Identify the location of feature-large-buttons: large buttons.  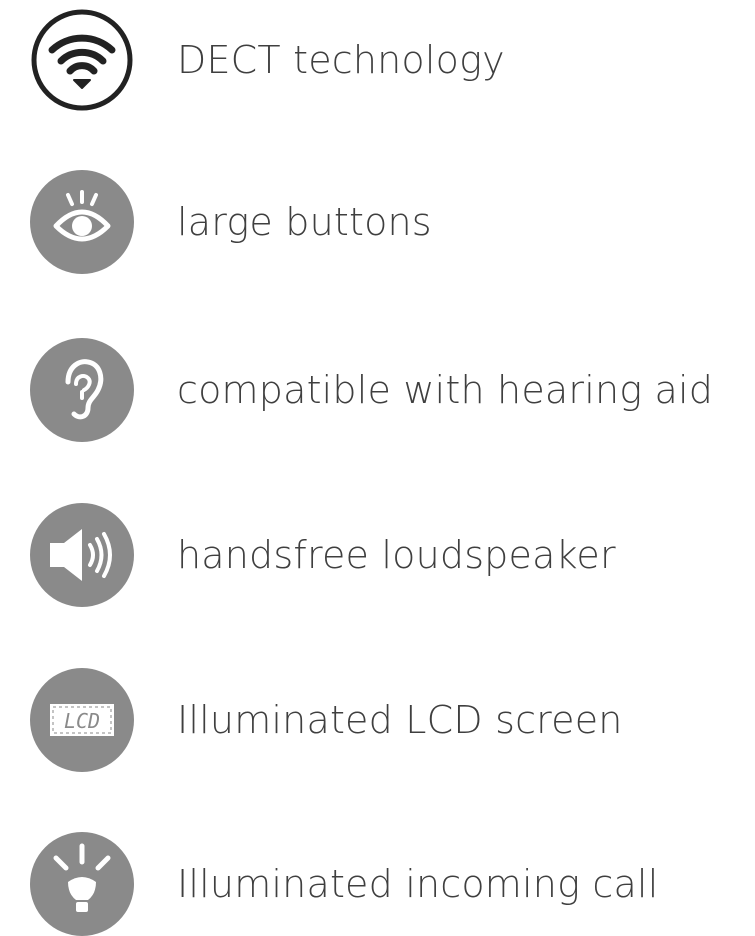
(390, 222).